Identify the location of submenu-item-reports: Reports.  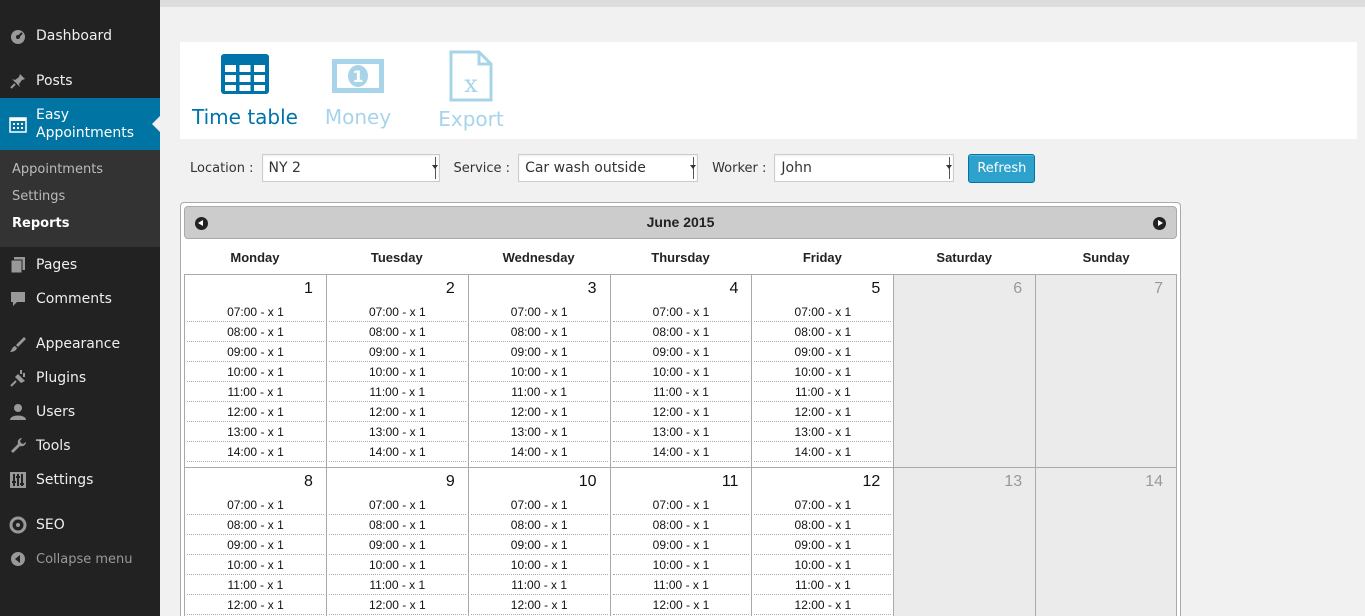
(80, 230).